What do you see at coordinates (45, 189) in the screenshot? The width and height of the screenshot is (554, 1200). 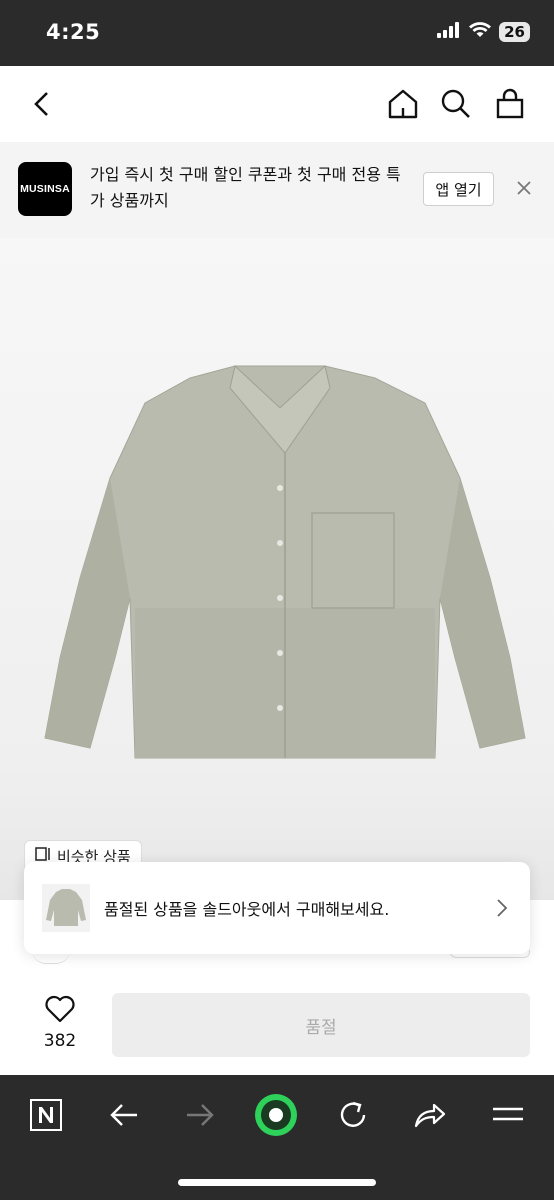 I see `musinsa-logo: MUSINSA` at bounding box center [45, 189].